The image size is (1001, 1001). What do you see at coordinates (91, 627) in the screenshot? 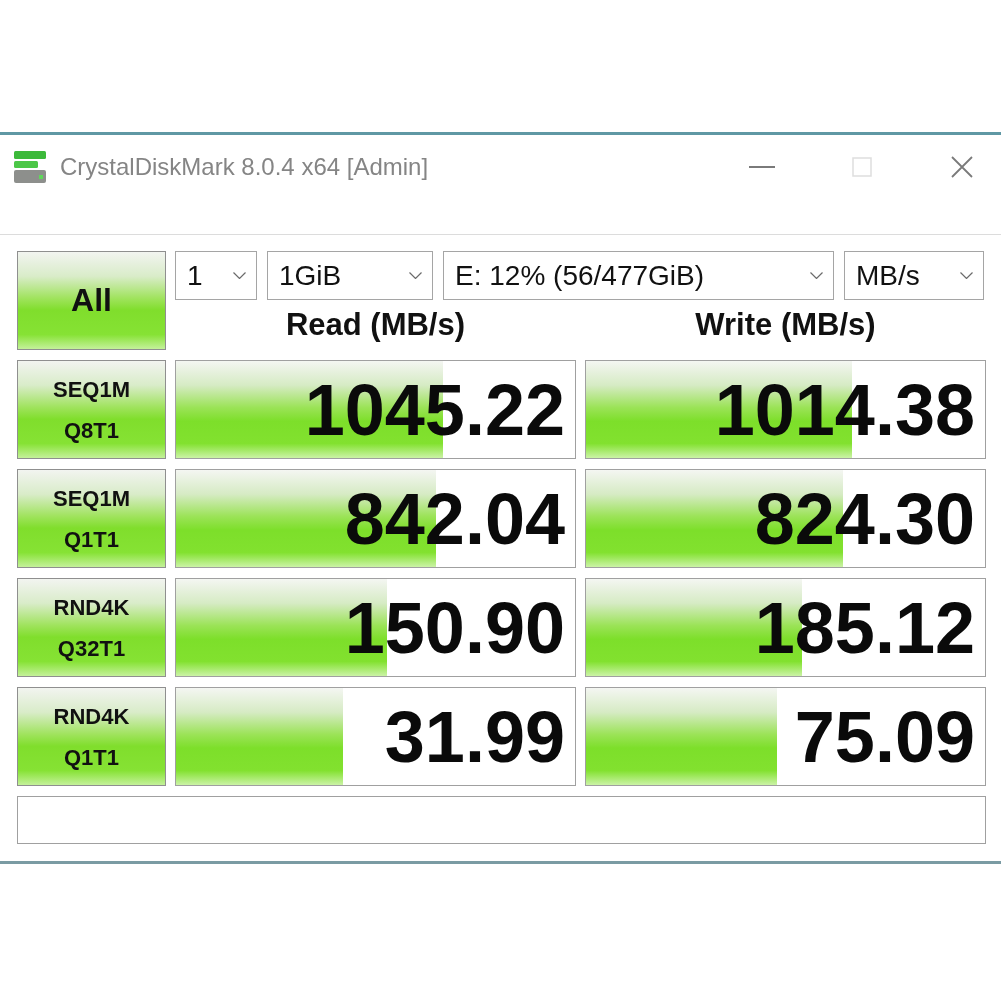
I see `test-button: RND4K Q32T1` at bounding box center [91, 627].